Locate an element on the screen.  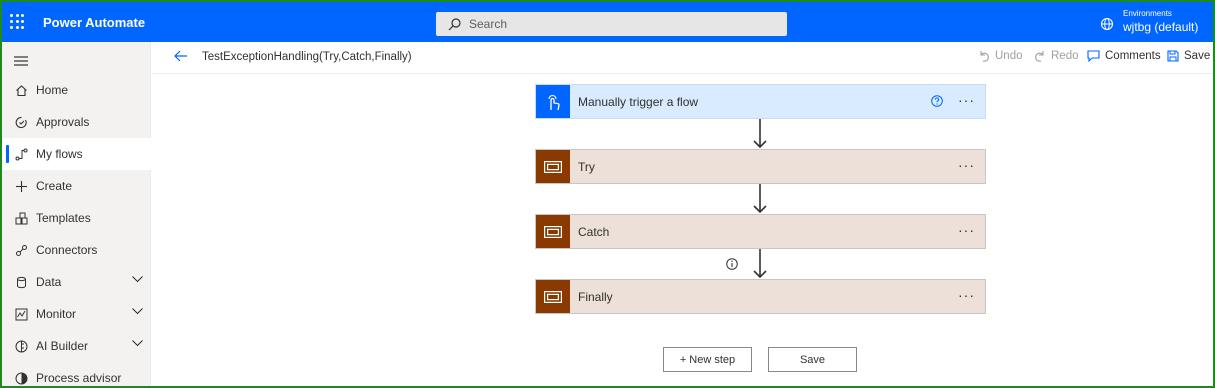
sidebar-item-ai-builder: AI Builder is located at coordinates (76, 346).